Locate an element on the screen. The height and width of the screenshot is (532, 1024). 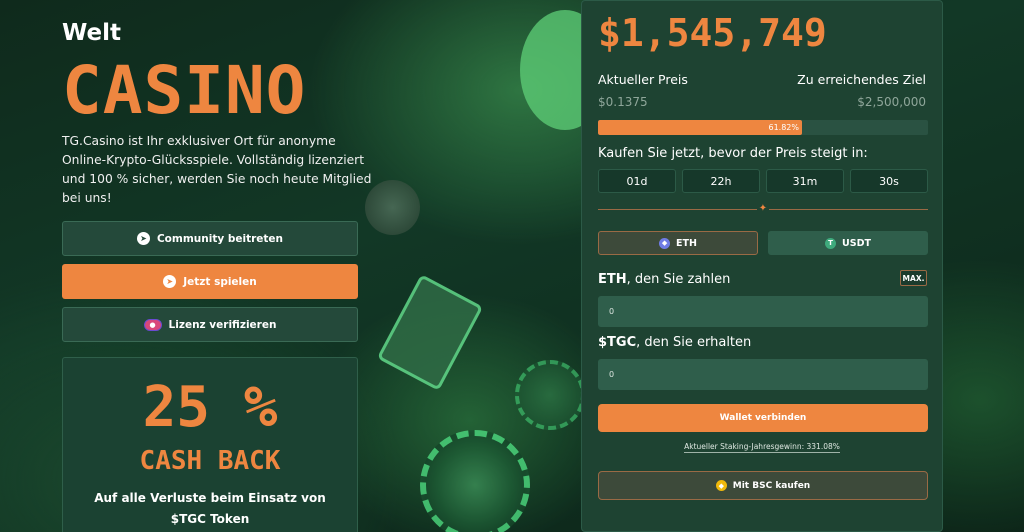
cashback-title: CASH BACK is located at coordinates (210, 461).